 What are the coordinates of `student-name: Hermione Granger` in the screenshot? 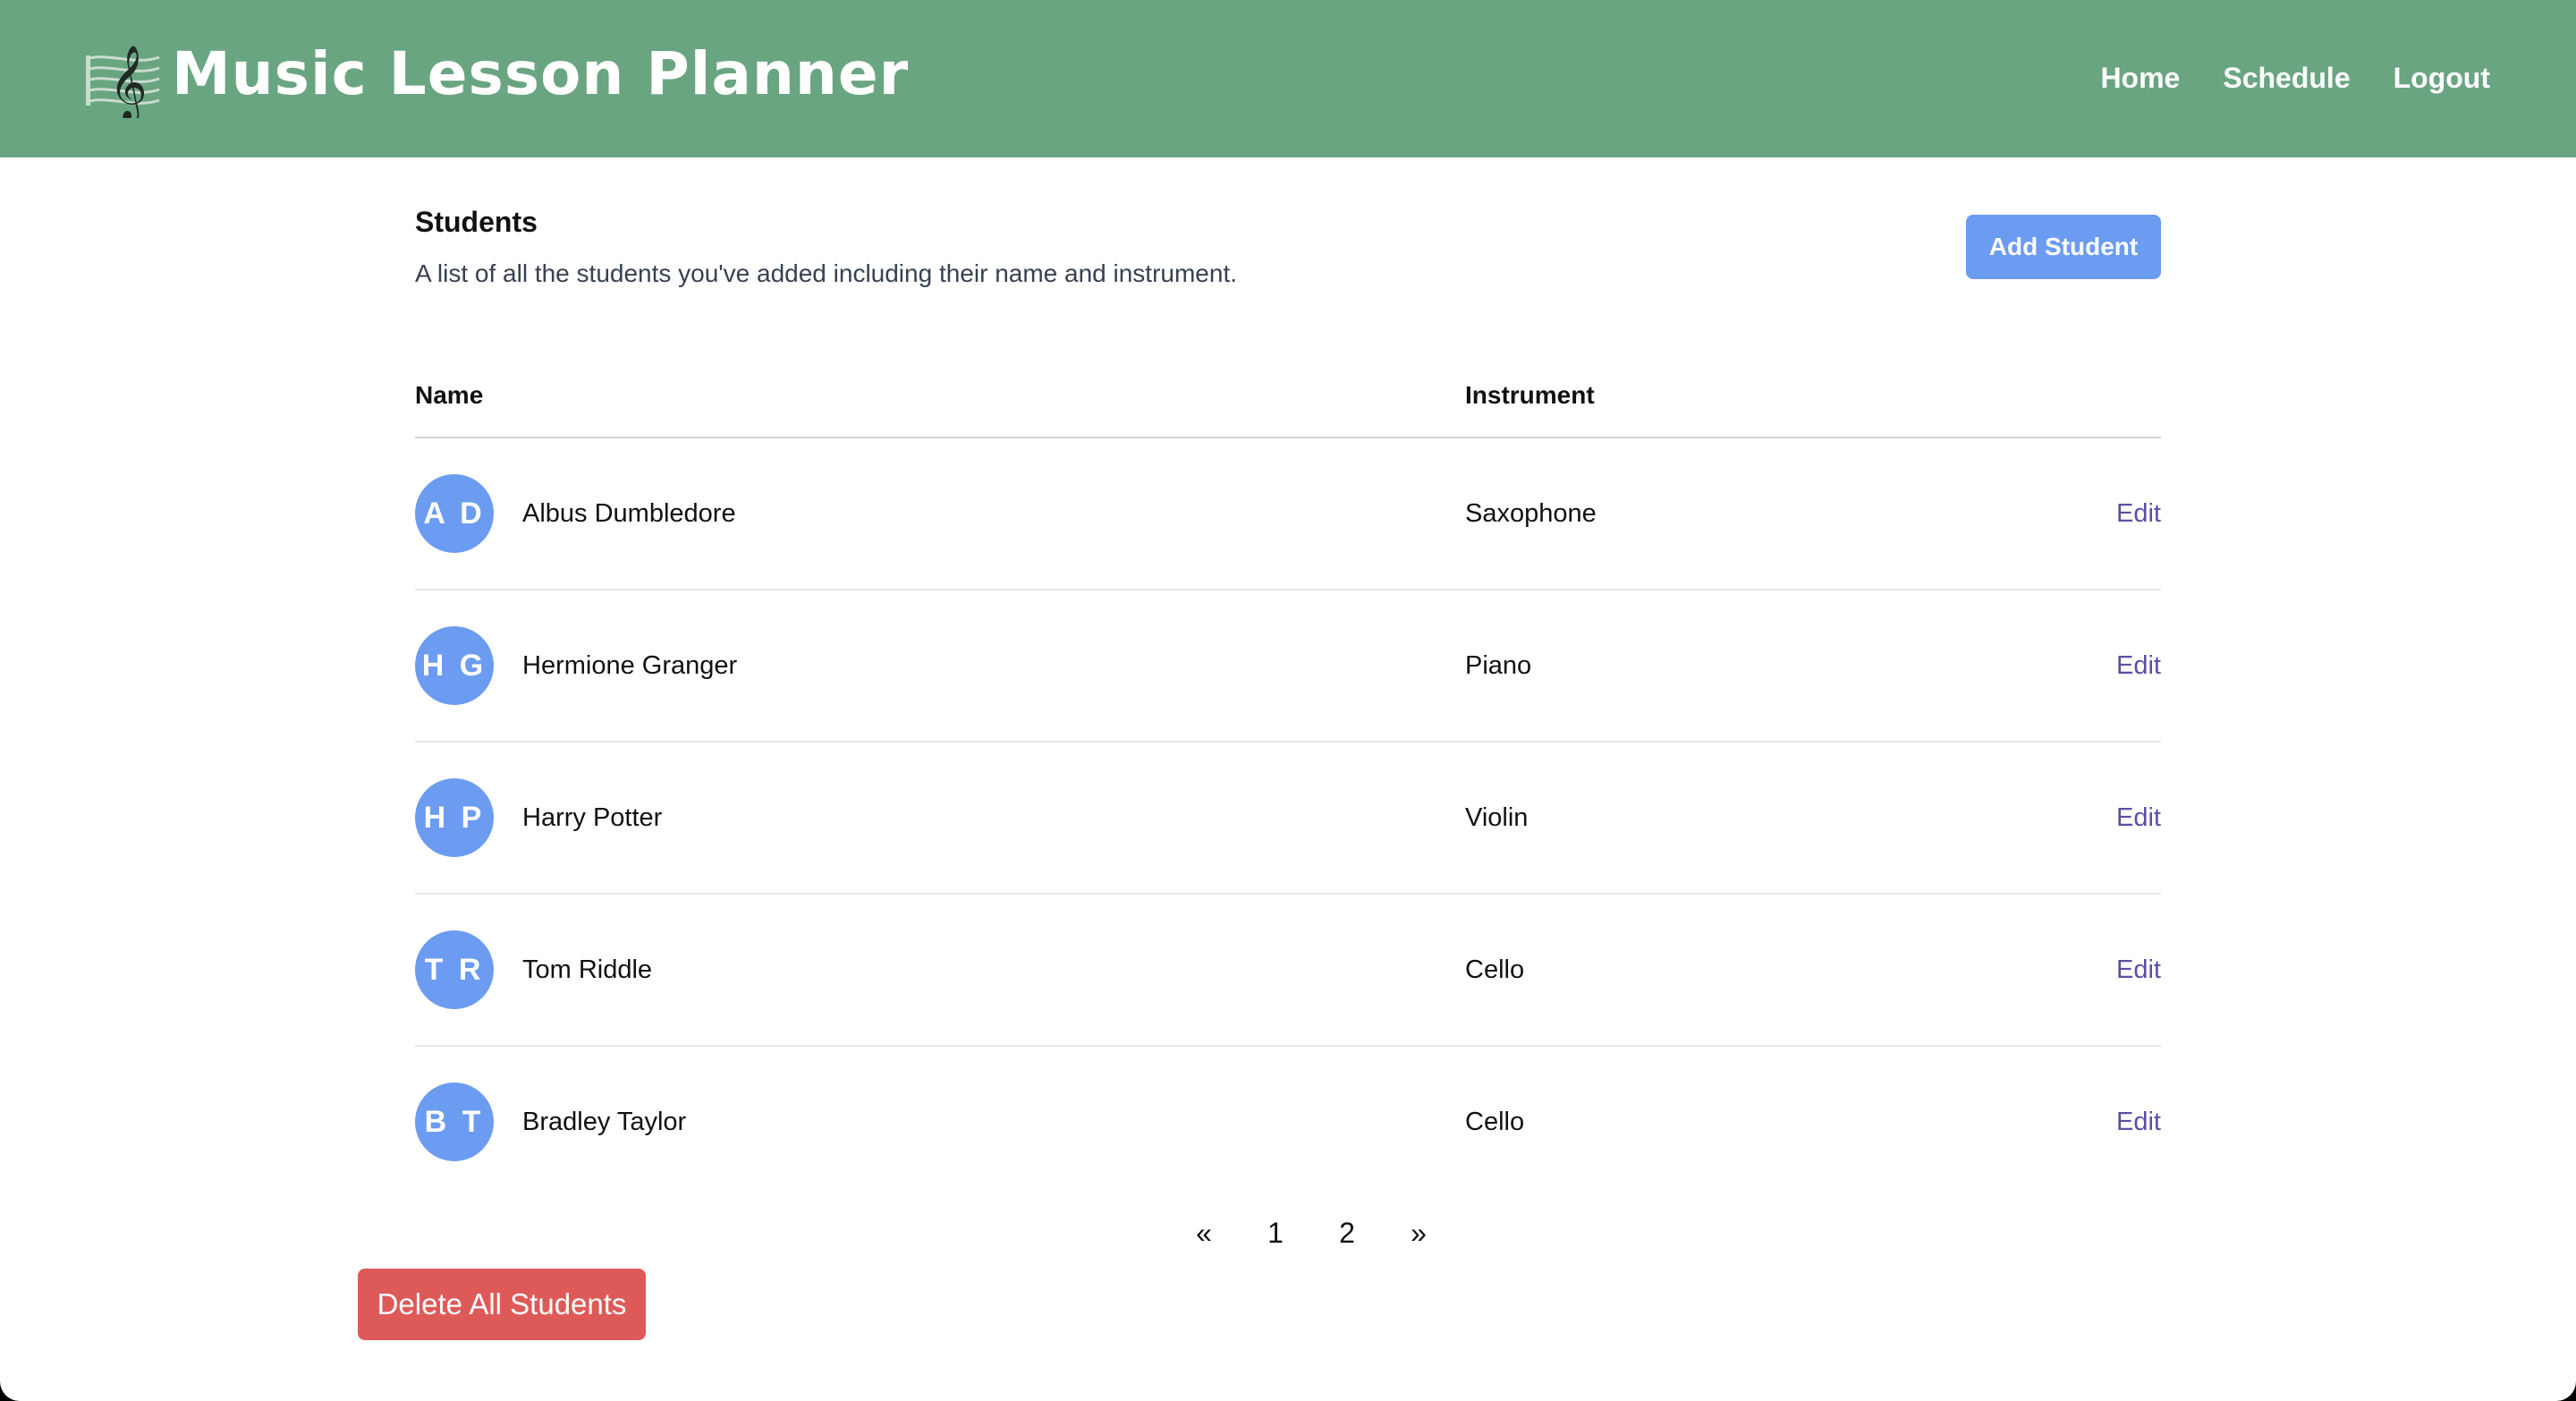 It's located at (630, 665).